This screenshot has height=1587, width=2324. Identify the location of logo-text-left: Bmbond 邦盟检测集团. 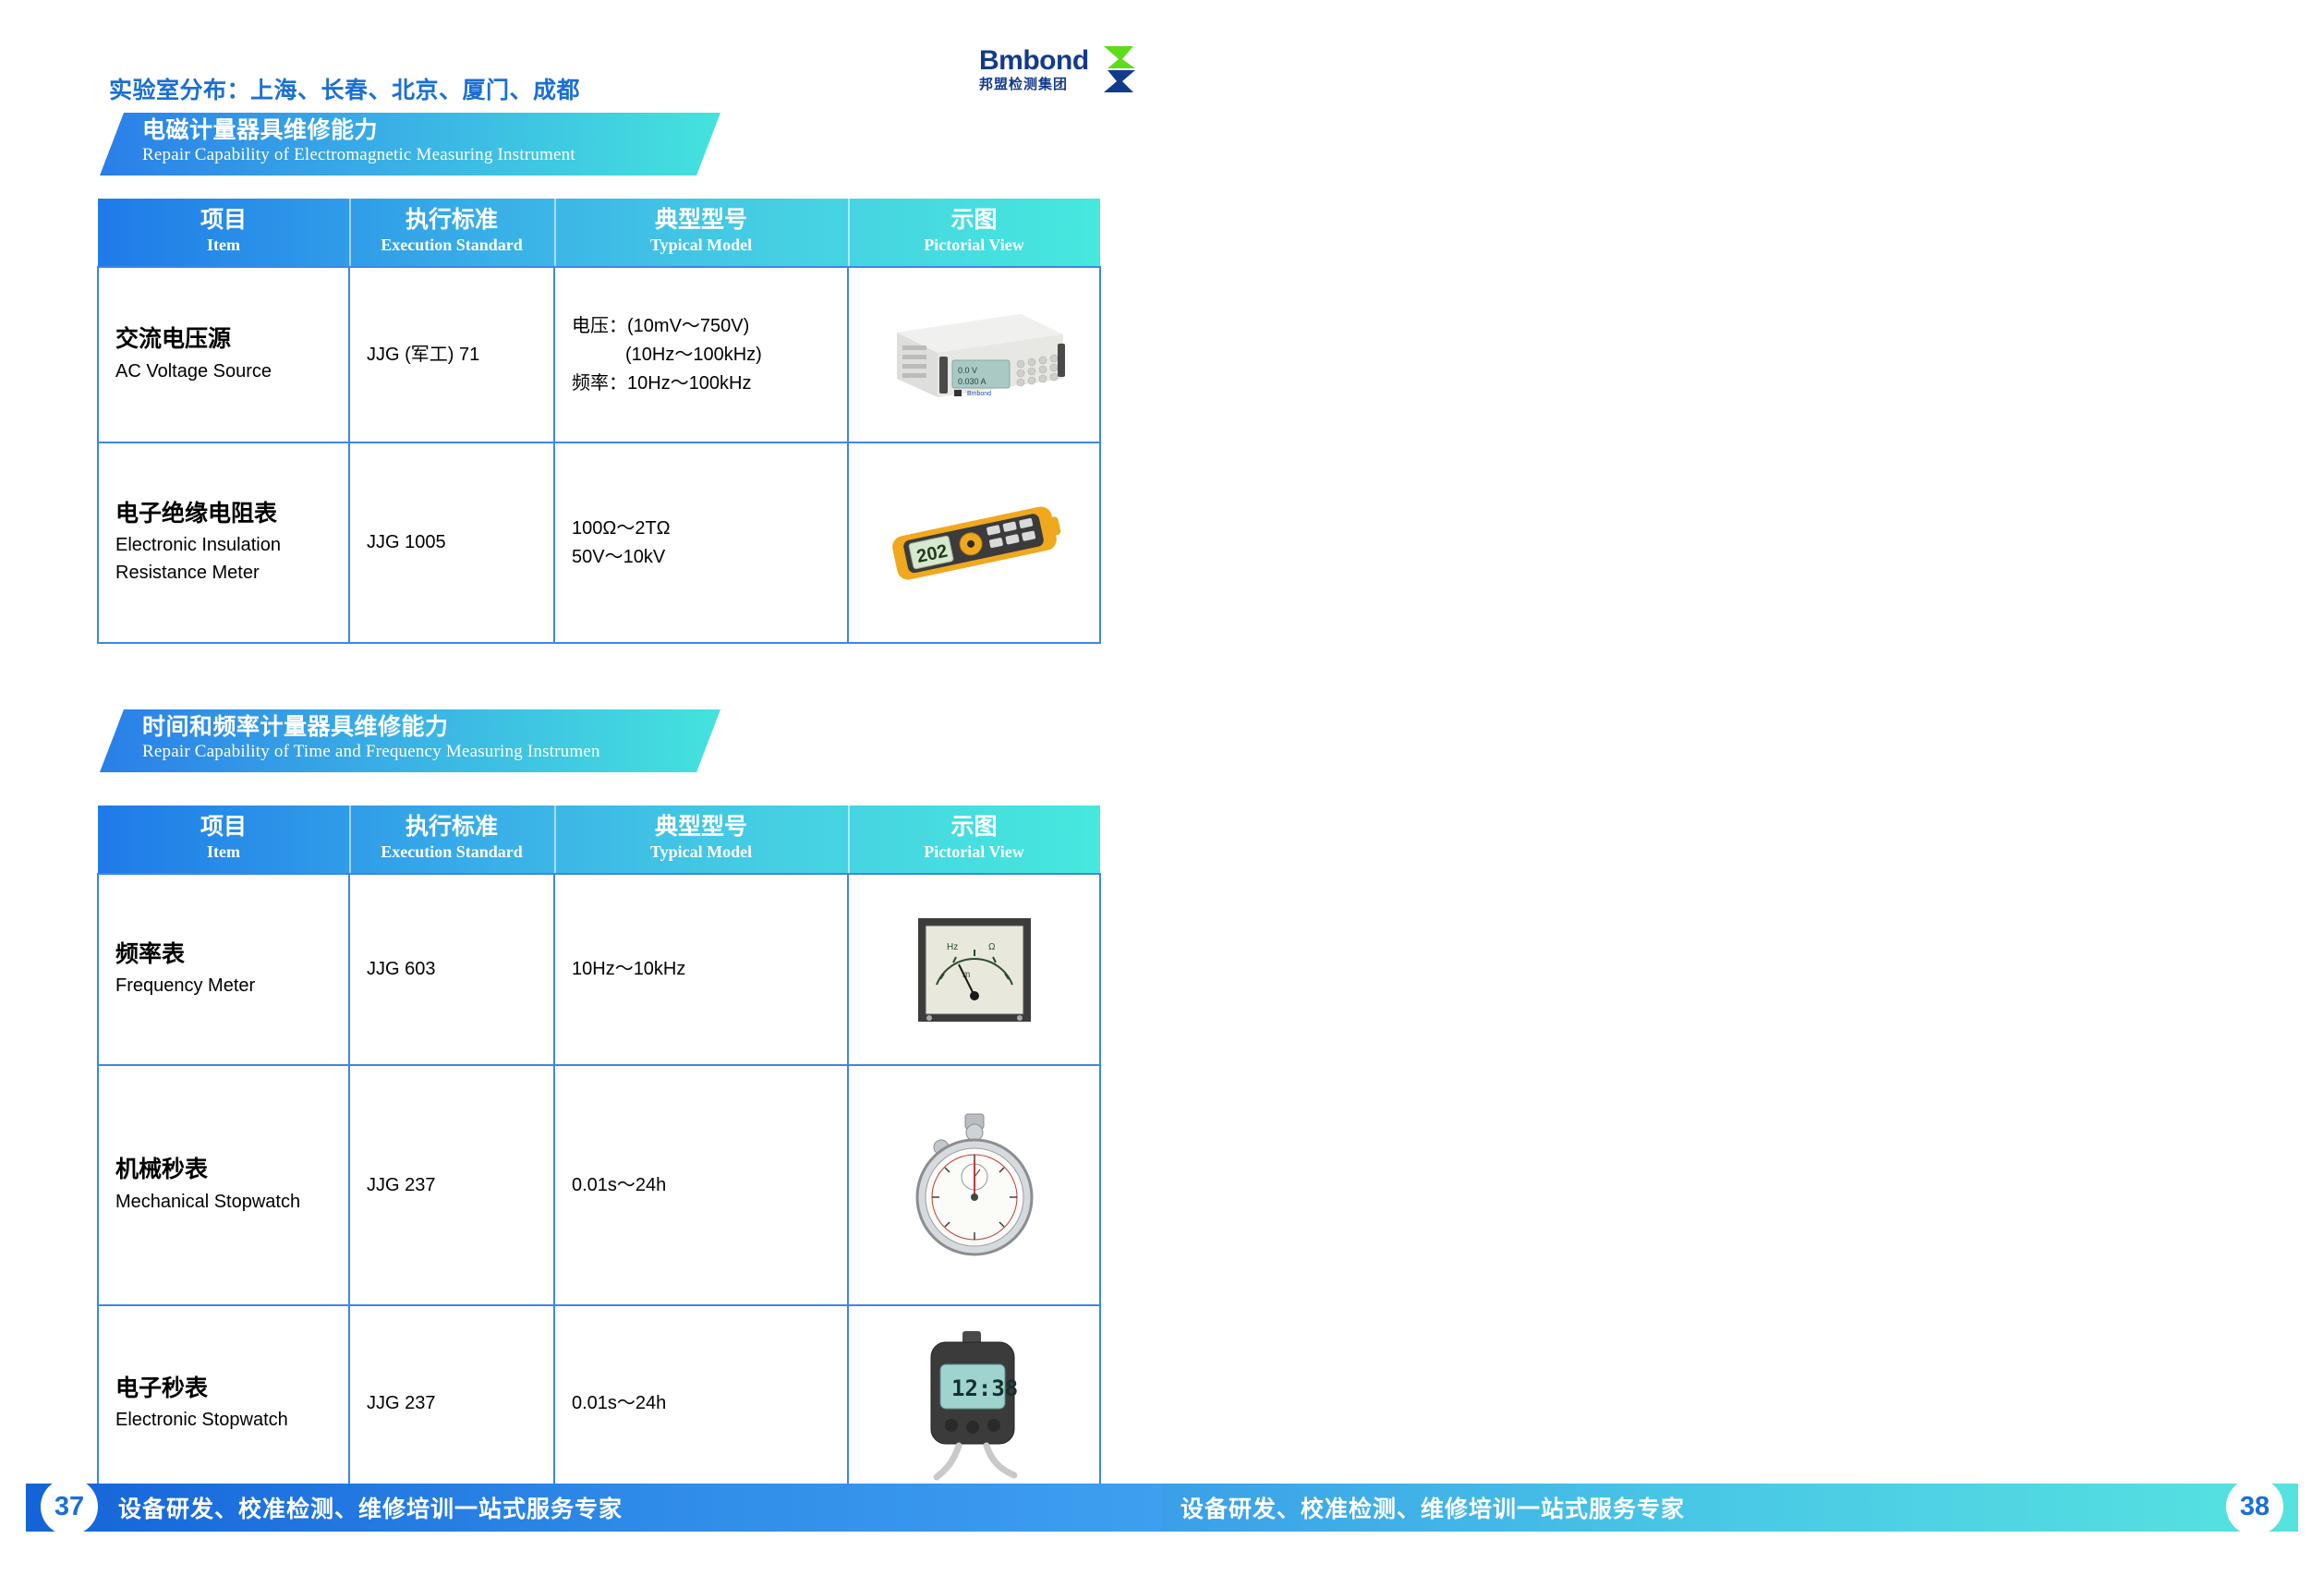
(1034, 68).